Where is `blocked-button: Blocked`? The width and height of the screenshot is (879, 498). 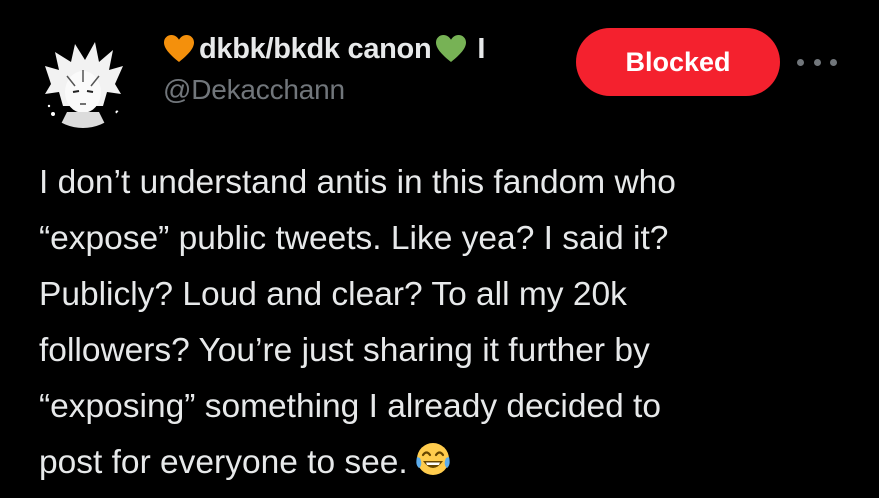 blocked-button: Blocked is located at coordinates (678, 62).